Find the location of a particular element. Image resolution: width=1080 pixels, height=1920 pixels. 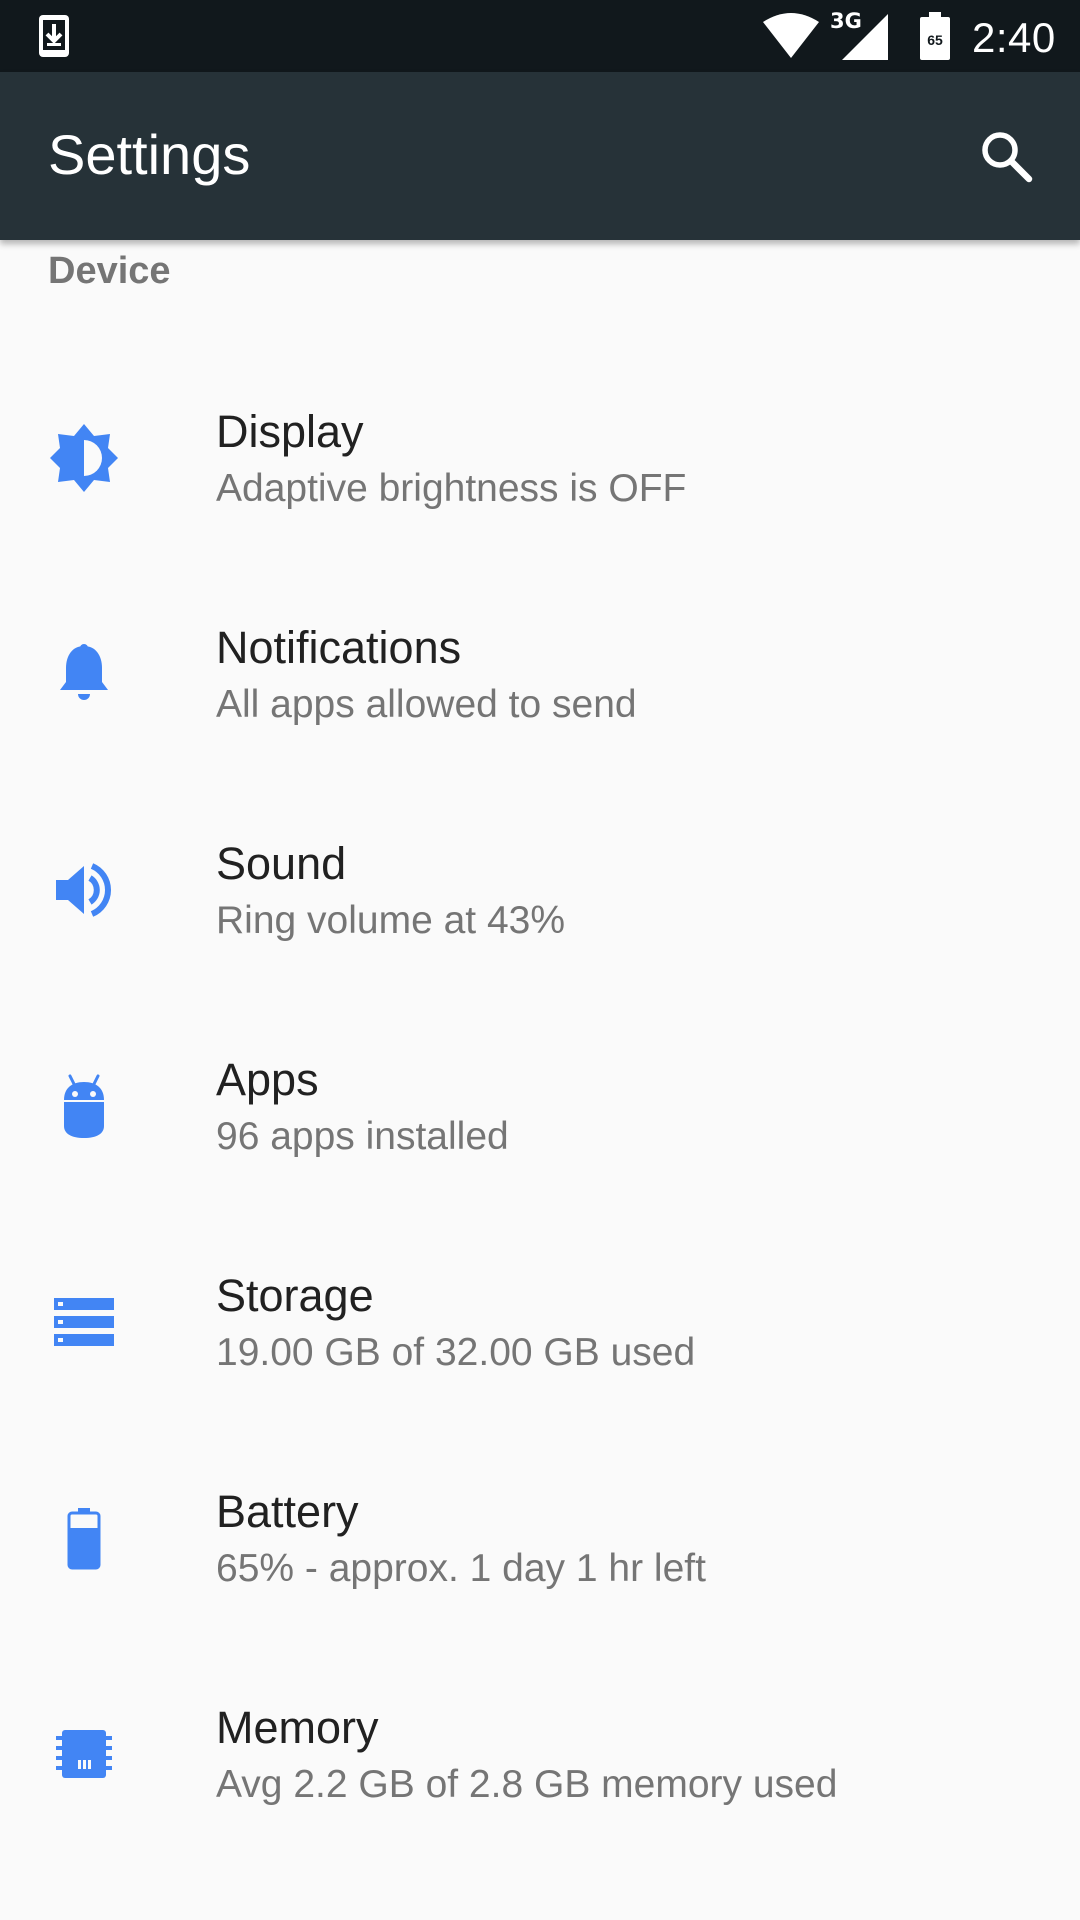

settings-item-storage: Storage 19.00 GB of 32.00 GB used is located at coordinates (540, 1322).